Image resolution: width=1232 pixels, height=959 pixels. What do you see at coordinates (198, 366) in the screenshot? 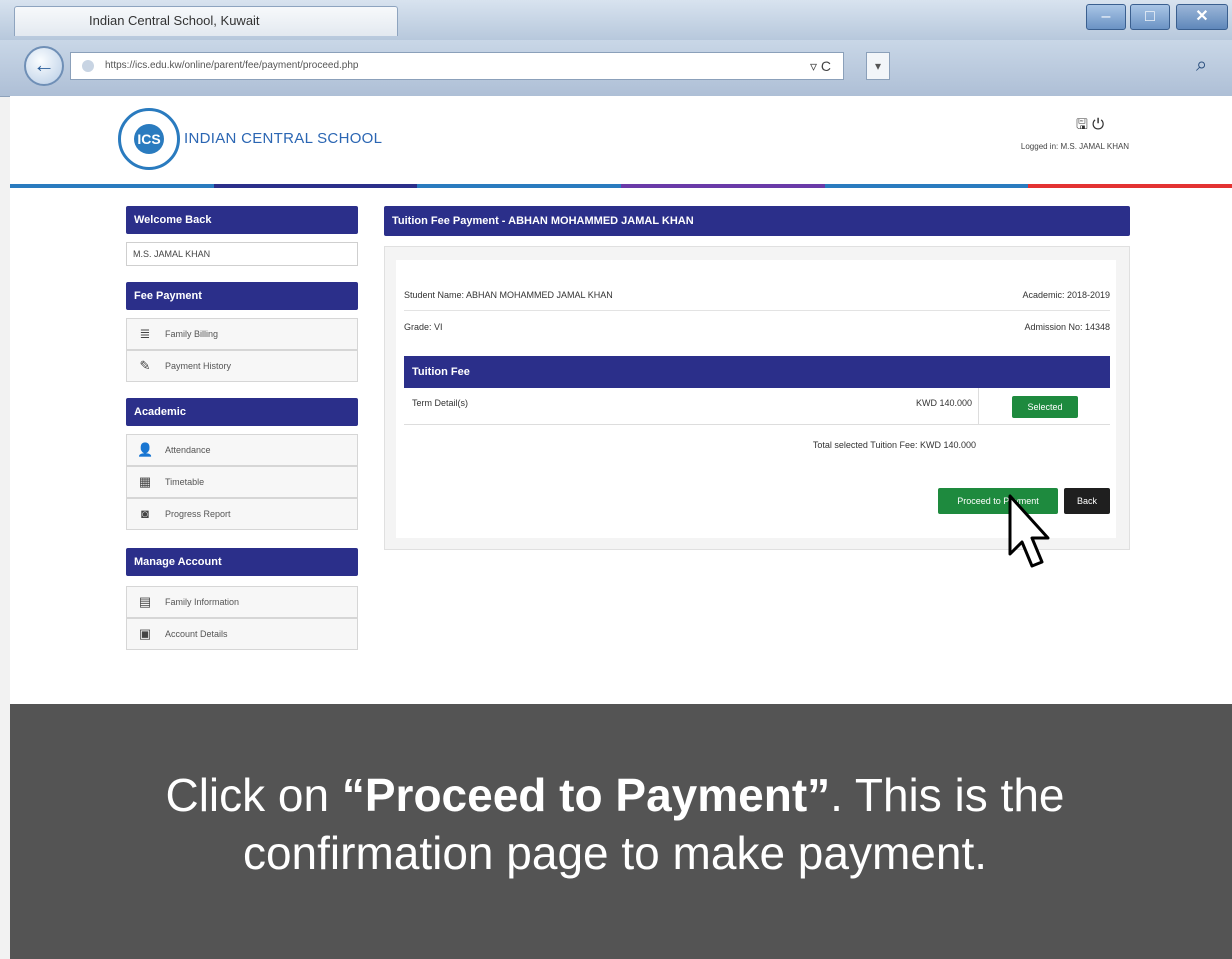
I see `sidebar-item-label: Payment History` at bounding box center [198, 366].